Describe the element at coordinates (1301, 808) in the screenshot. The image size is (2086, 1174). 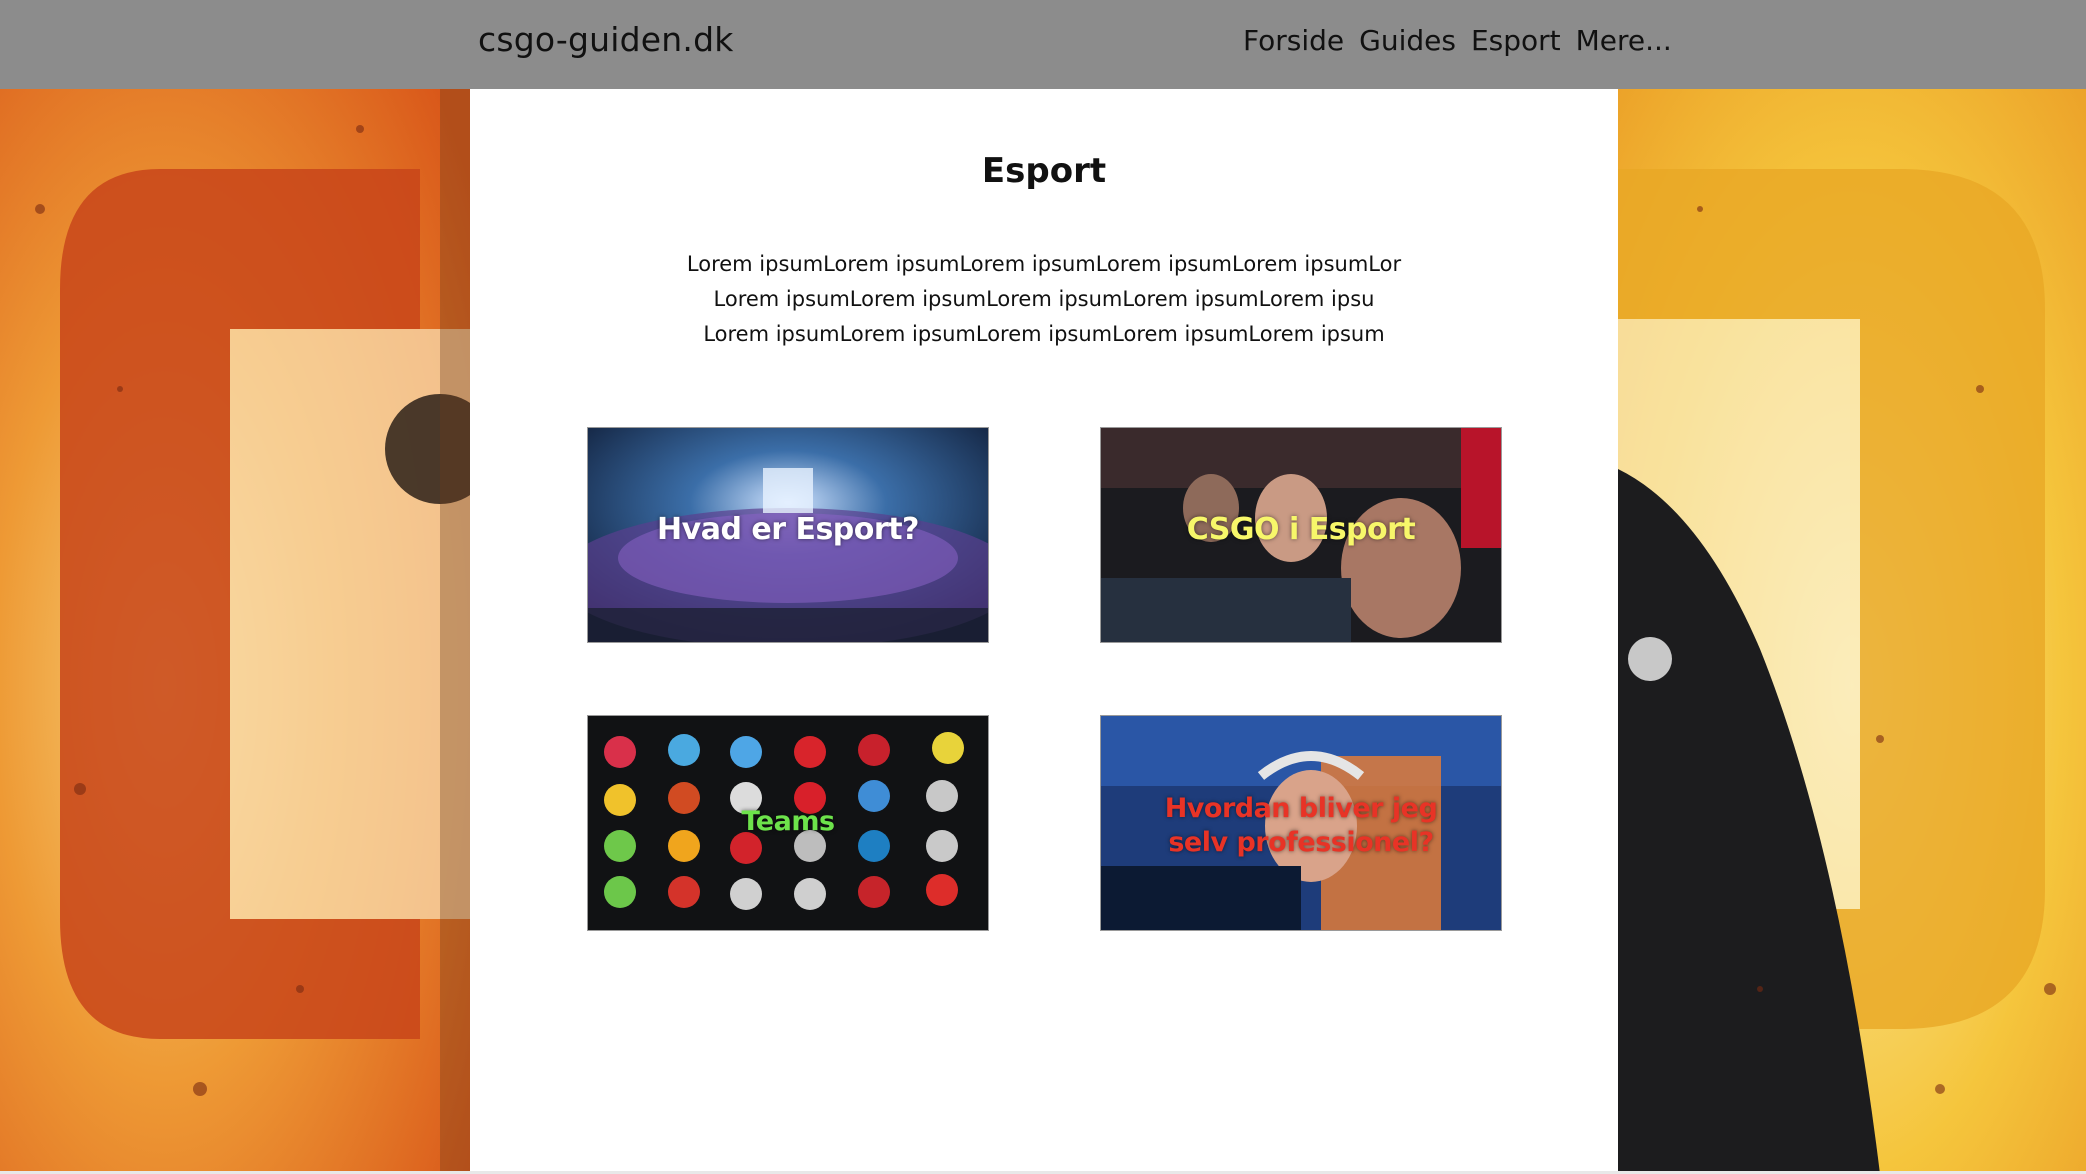
I see `card-title-line: Hvordan bliver jeg` at that location.